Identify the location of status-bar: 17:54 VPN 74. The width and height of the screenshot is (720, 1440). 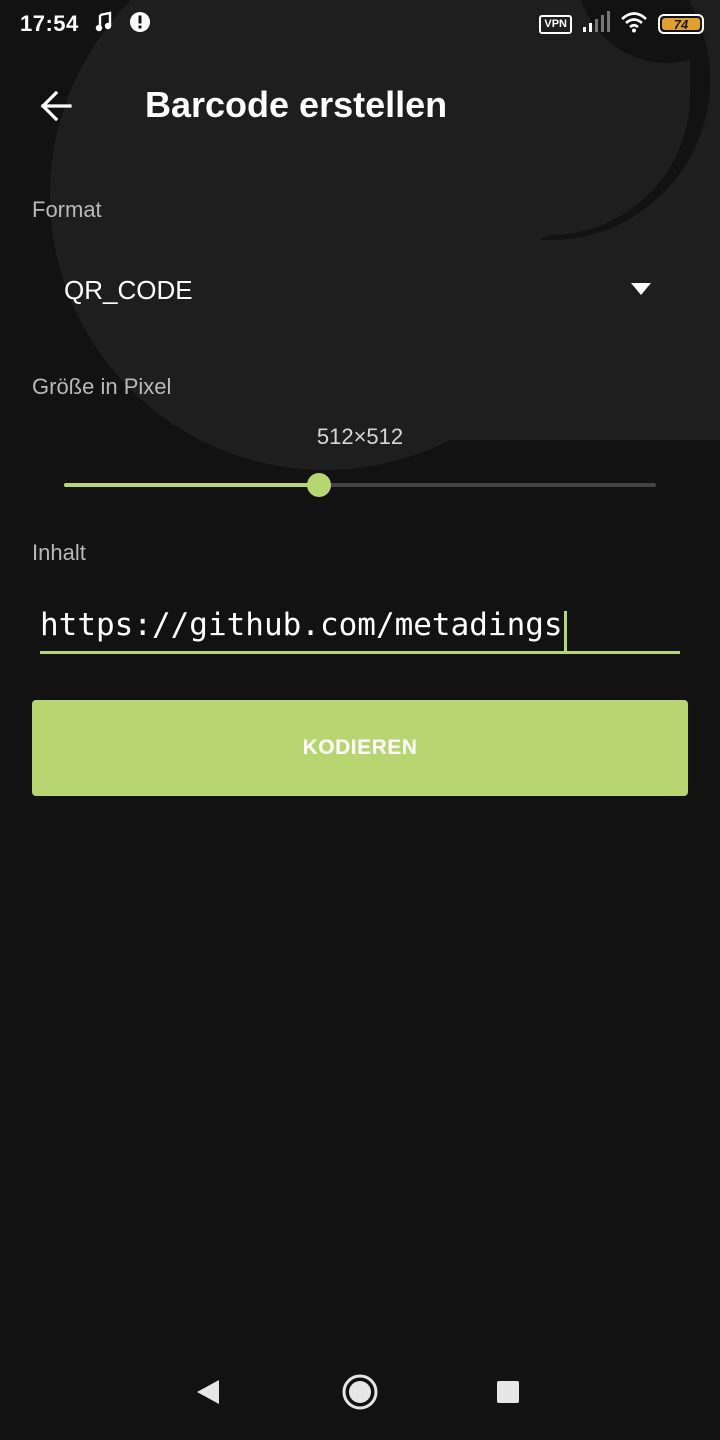
(360, 24).